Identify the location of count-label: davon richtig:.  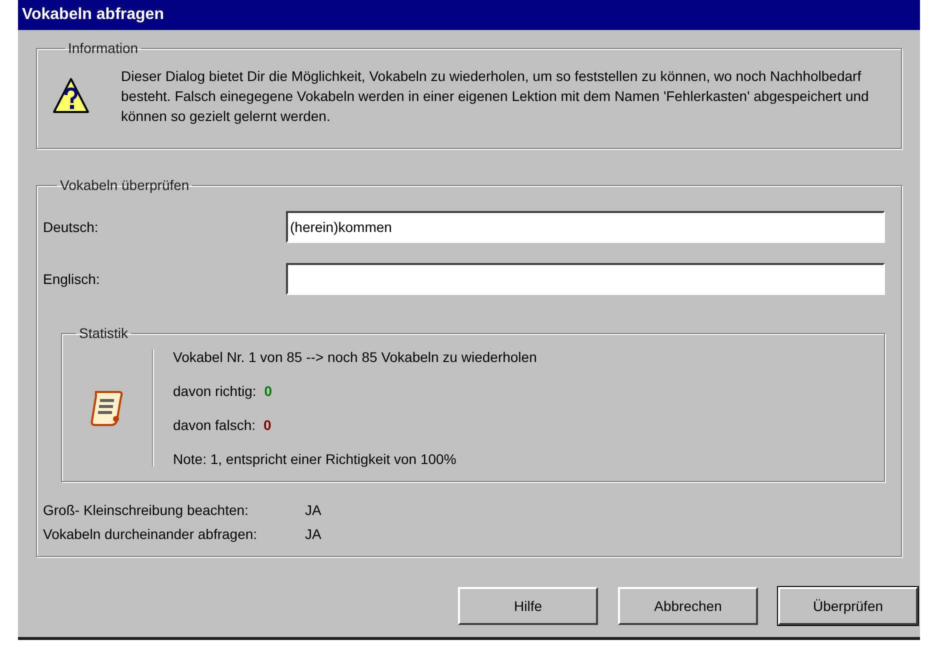
(214, 391).